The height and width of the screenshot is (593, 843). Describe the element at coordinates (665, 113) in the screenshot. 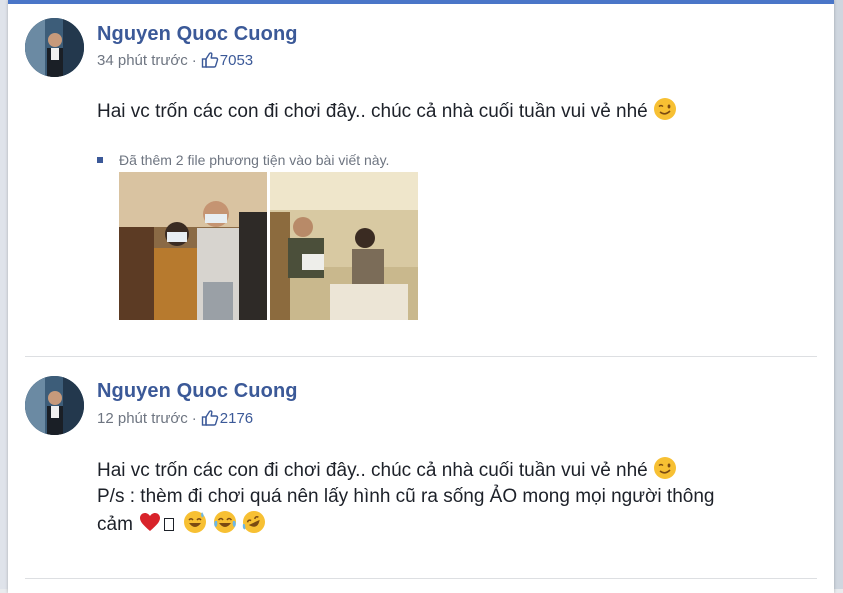

I see `wink-emoji-icon` at that location.